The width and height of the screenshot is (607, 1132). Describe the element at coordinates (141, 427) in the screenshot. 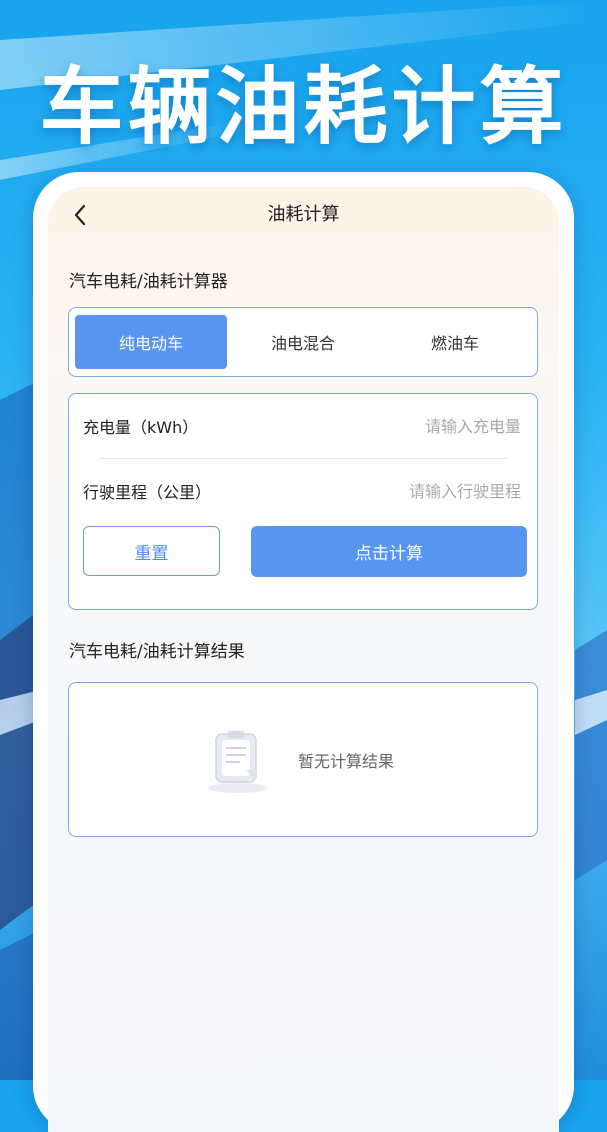

I see `charge-label: 充电量（kWh）` at that location.